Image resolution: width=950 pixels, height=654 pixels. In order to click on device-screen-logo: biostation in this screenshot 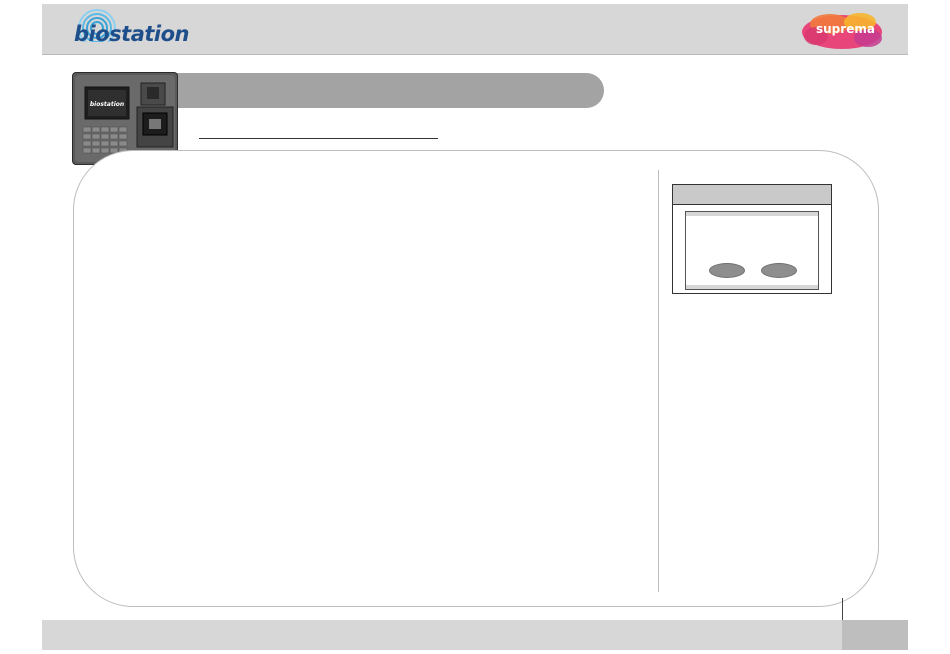, I will do `click(107, 104)`.